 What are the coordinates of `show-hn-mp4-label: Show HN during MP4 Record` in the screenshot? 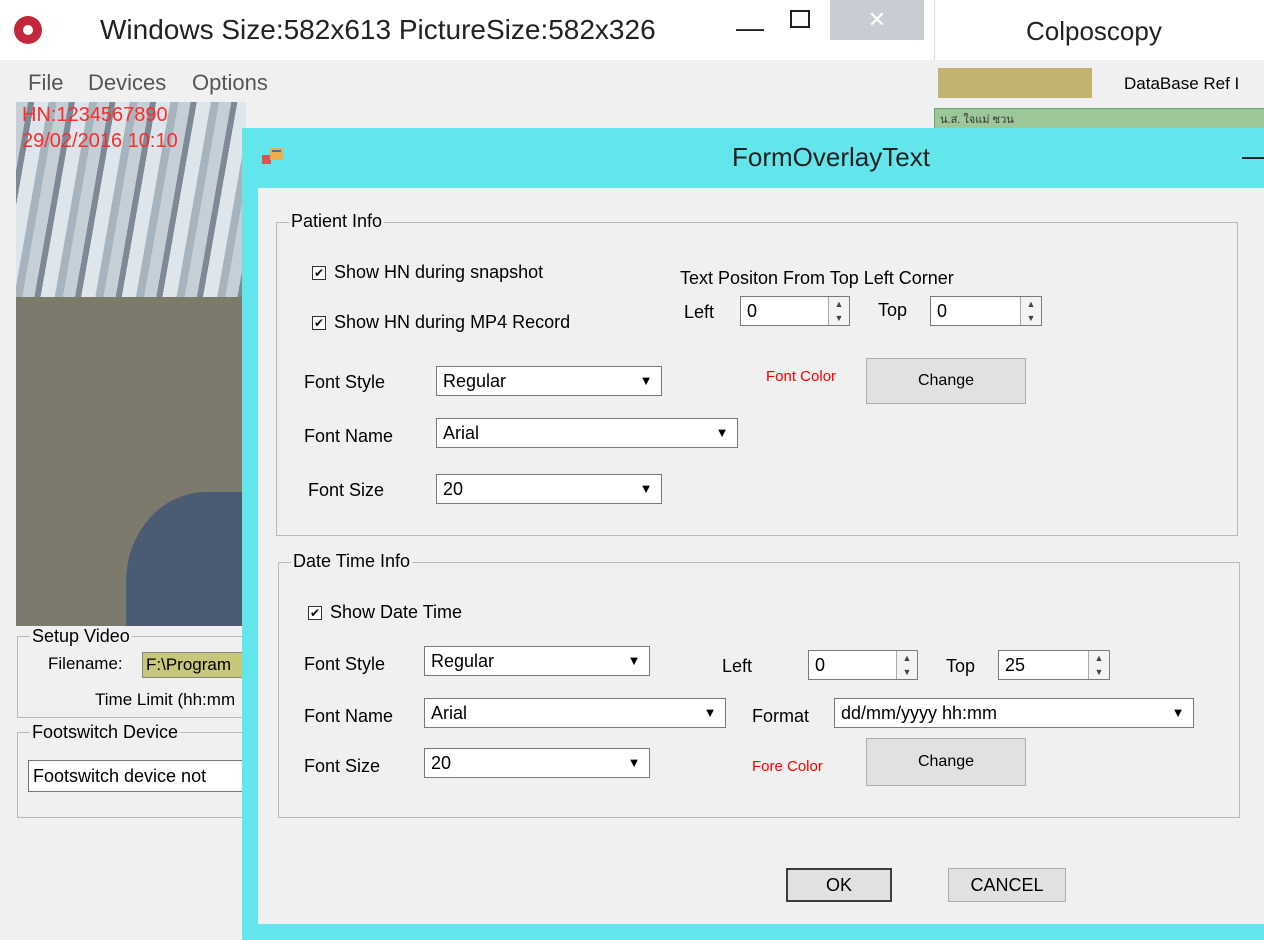 It's located at (452, 322).